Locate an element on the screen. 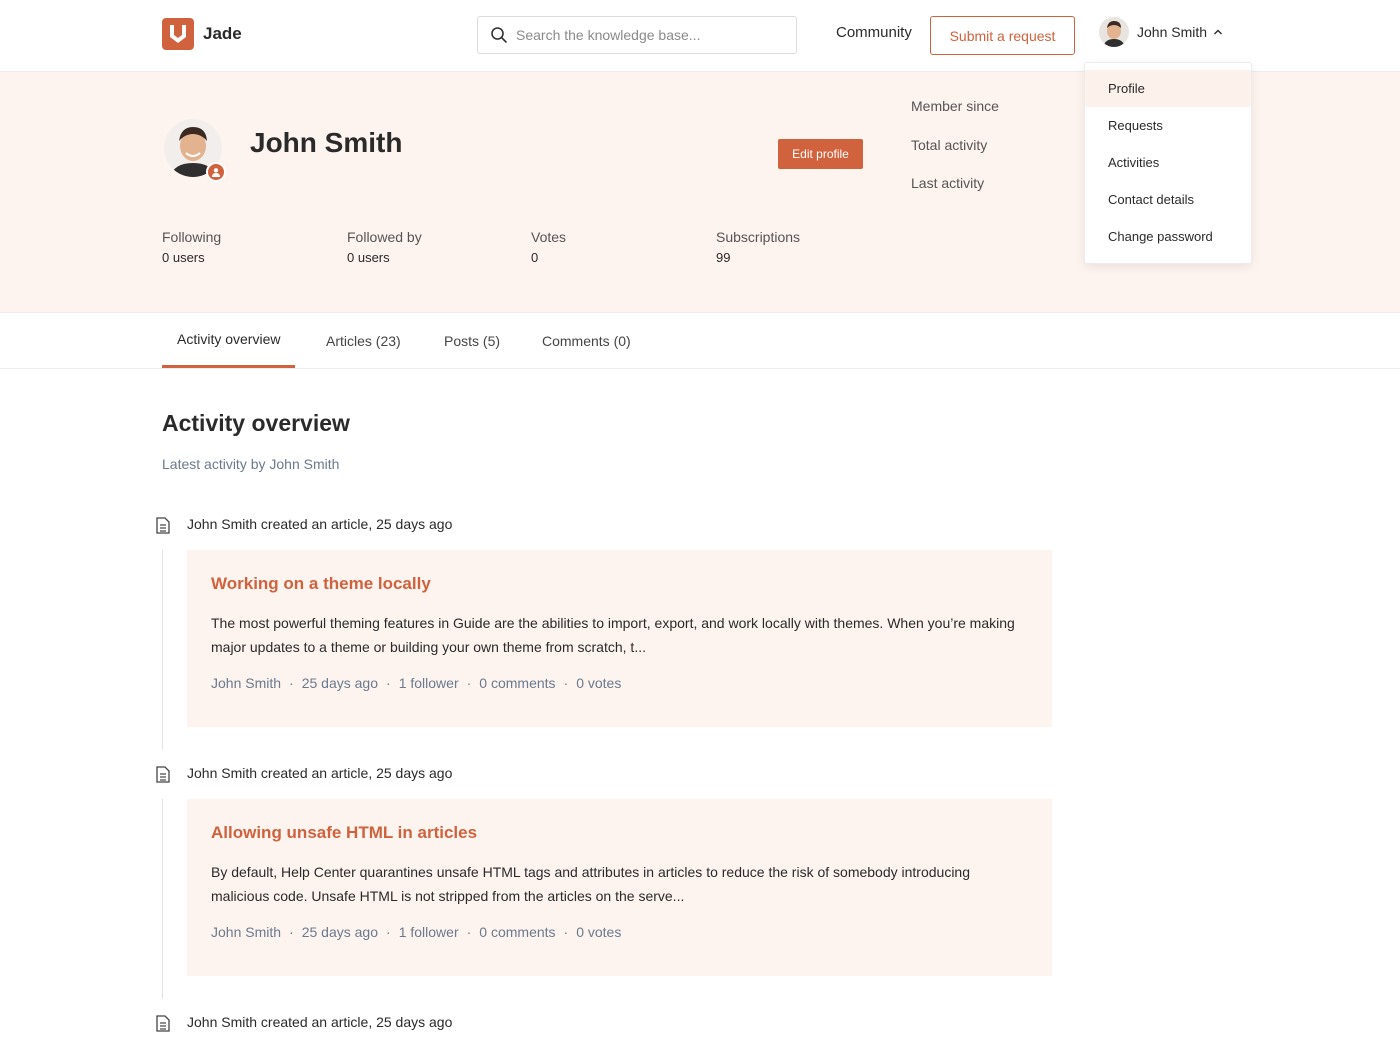 The image size is (1400, 1040). tab-activity-overview: Activity overview is located at coordinates (229, 340).